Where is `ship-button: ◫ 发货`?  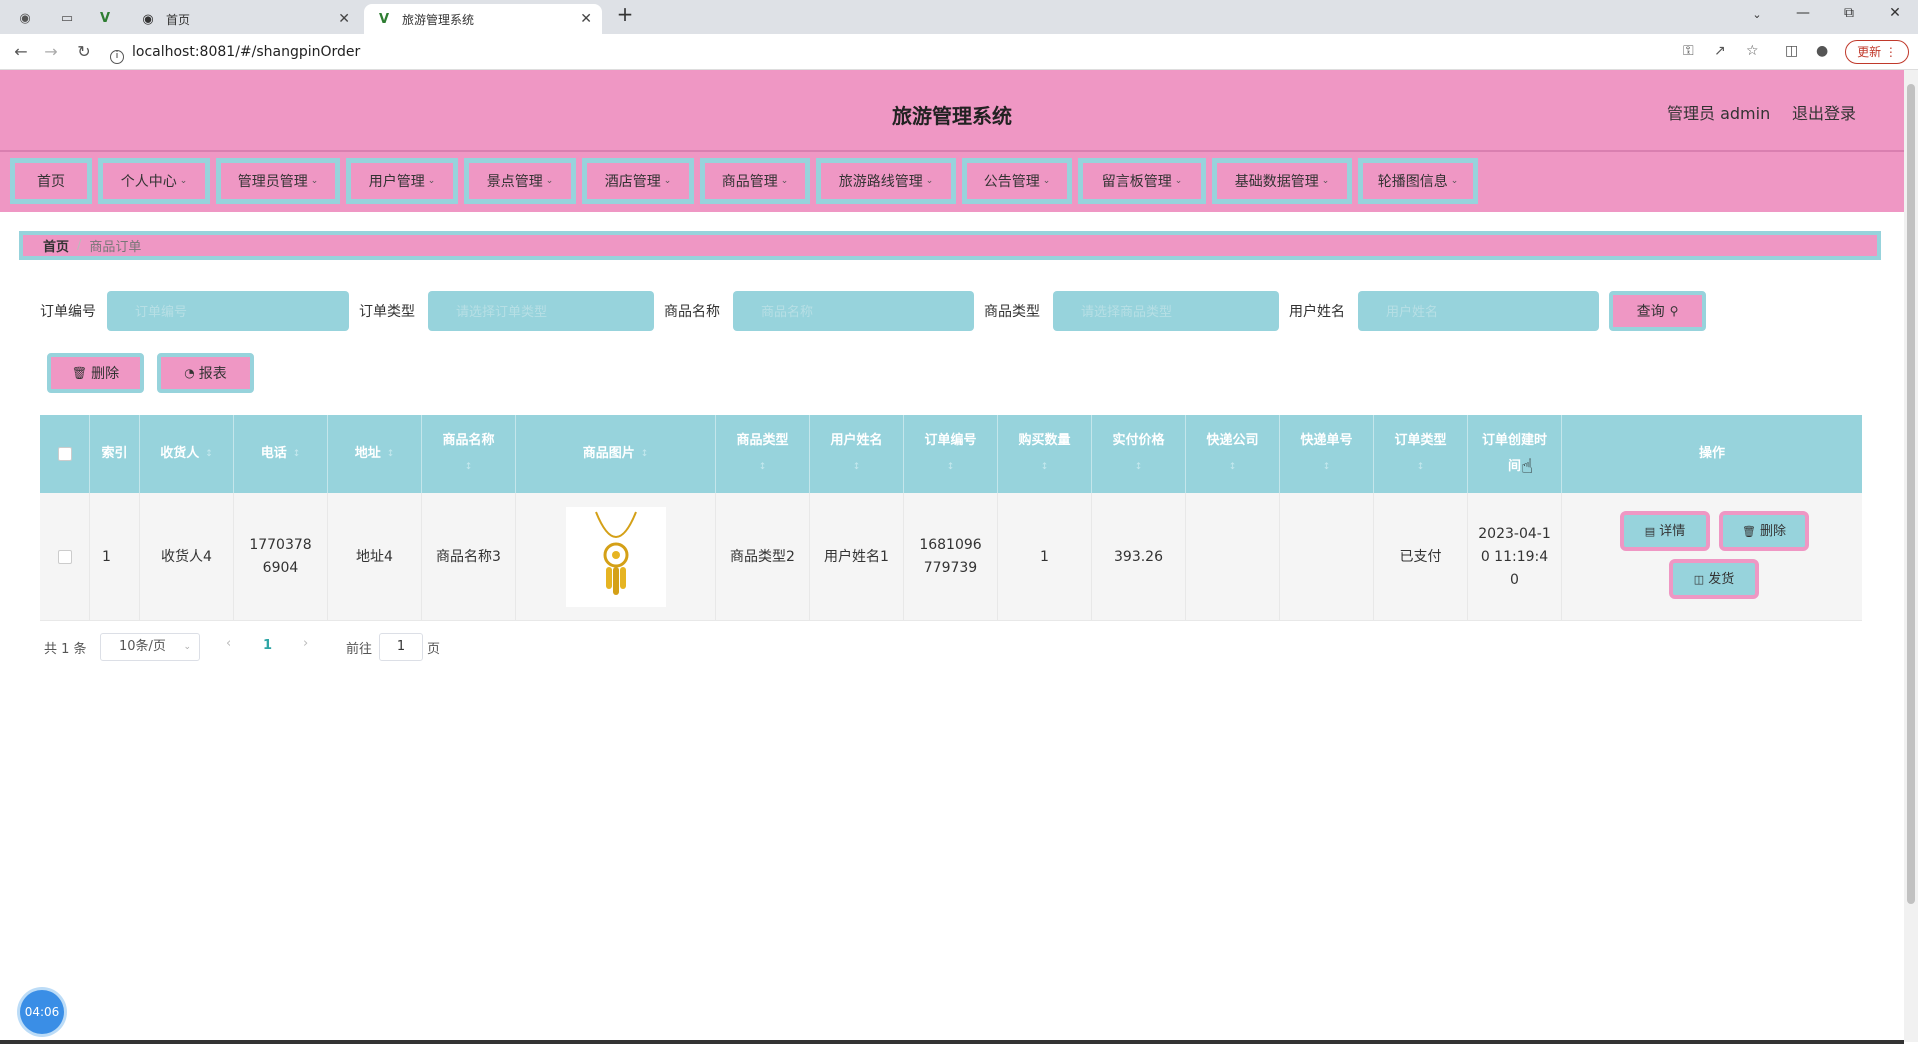
ship-button: ◫ 发货 is located at coordinates (1714, 579).